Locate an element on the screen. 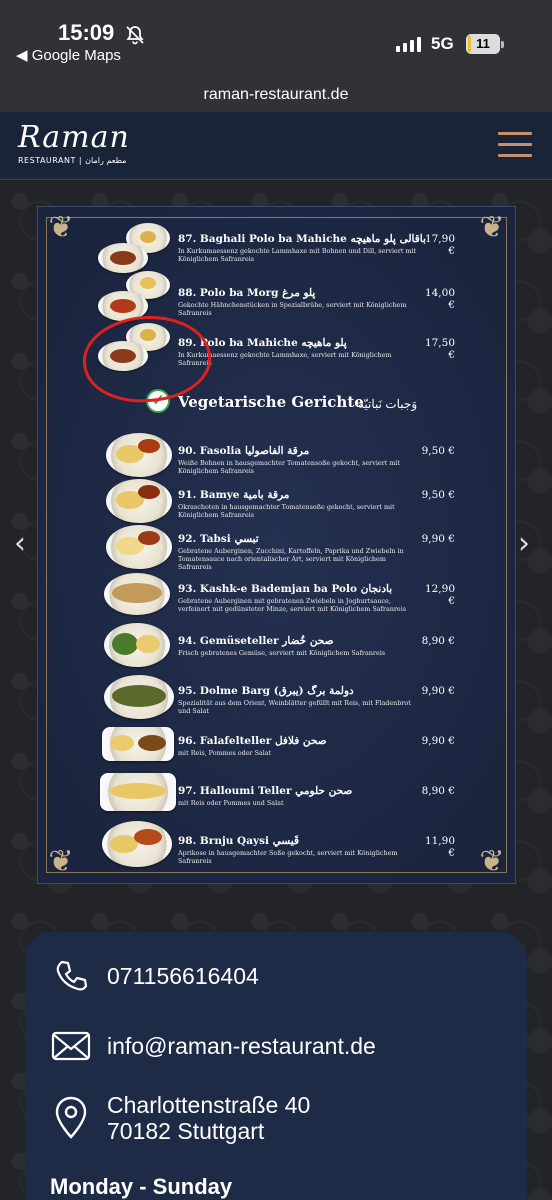 The image size is (552, 1200). hamburger-menu-icon is located at coordinates (515, 146).